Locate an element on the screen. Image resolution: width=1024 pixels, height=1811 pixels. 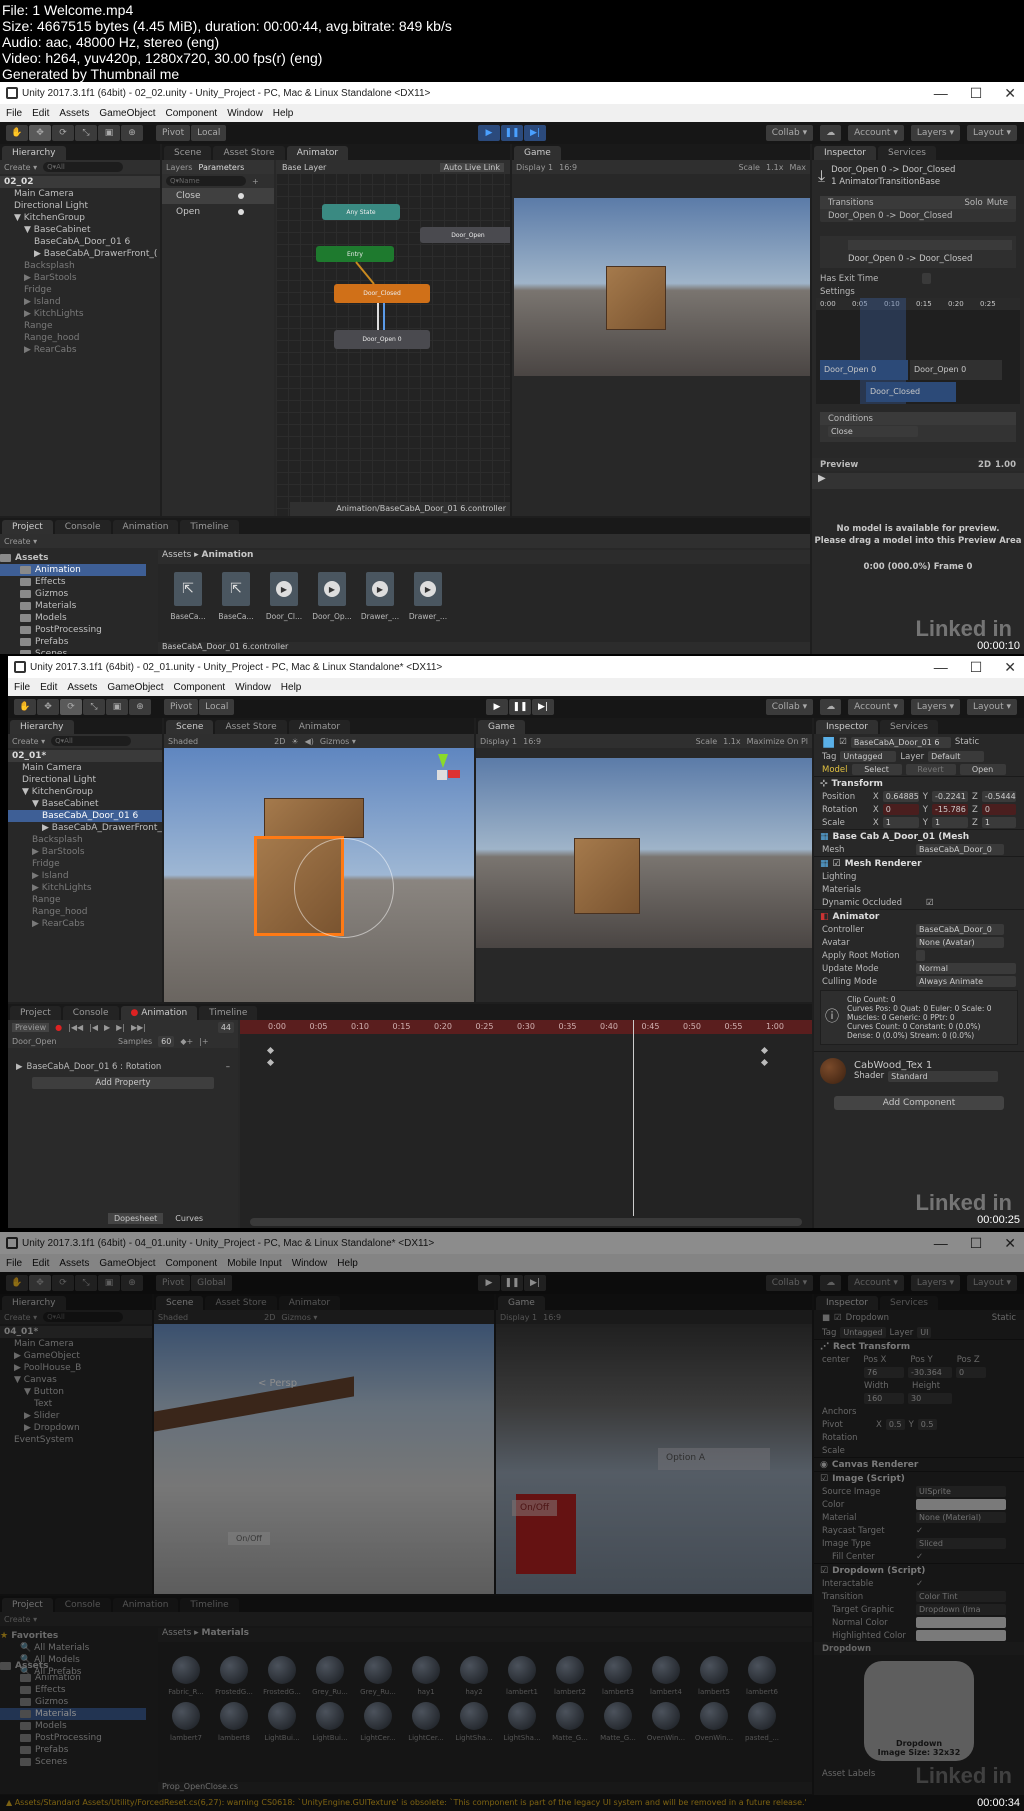
move-tool-icon: ✥ is located at coordinates (40, 1283).